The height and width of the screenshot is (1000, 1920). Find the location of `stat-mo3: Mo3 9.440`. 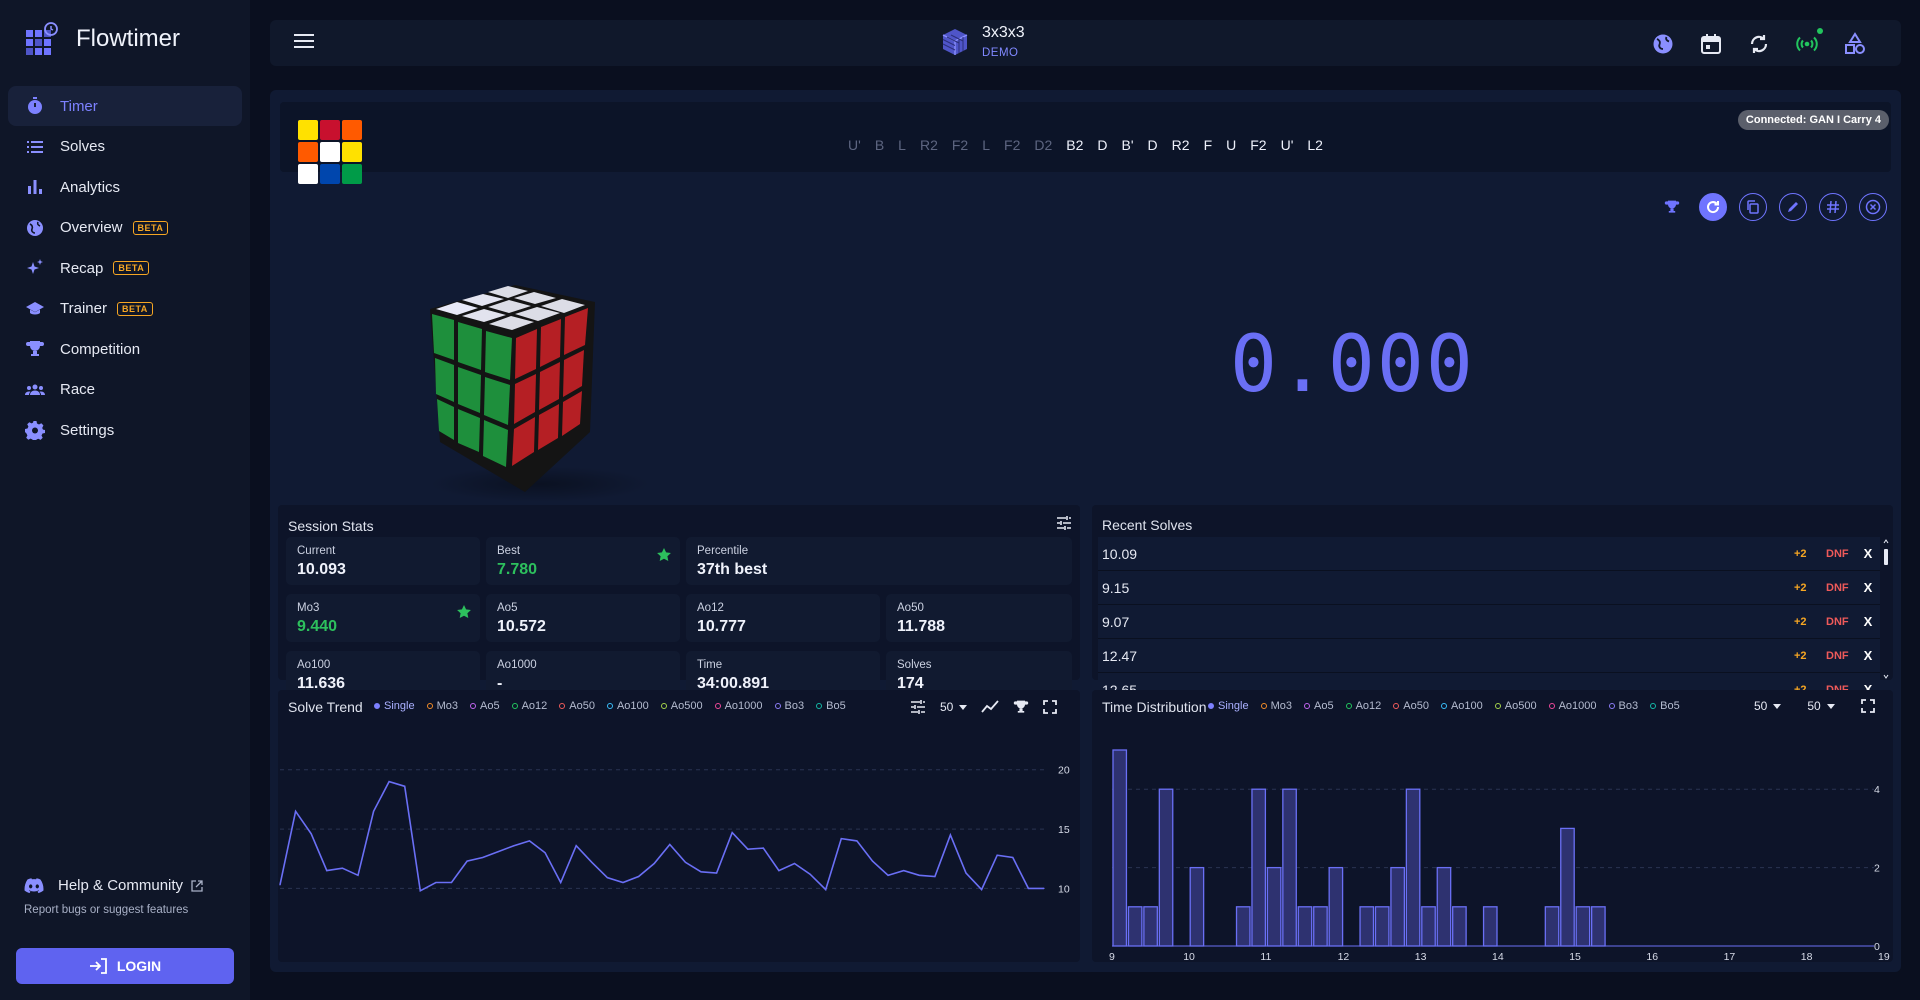

stat-mo3: Mo3 9.440 is located at coordinates (383, 618).